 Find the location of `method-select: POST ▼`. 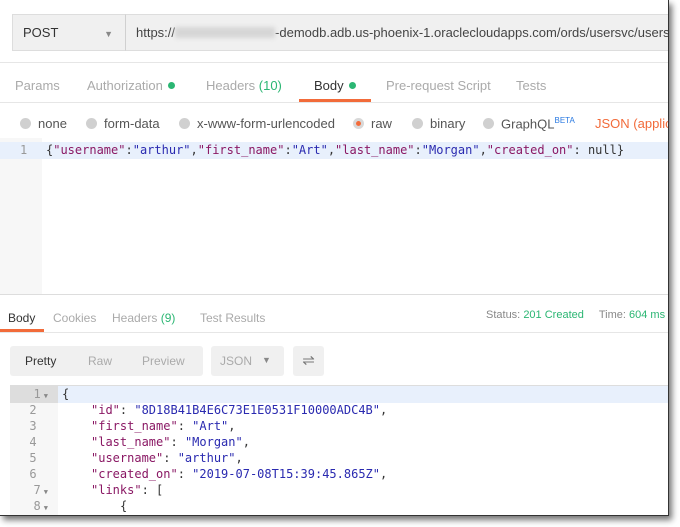

method-select: POST ▼ is located at coordinates (69, 32).